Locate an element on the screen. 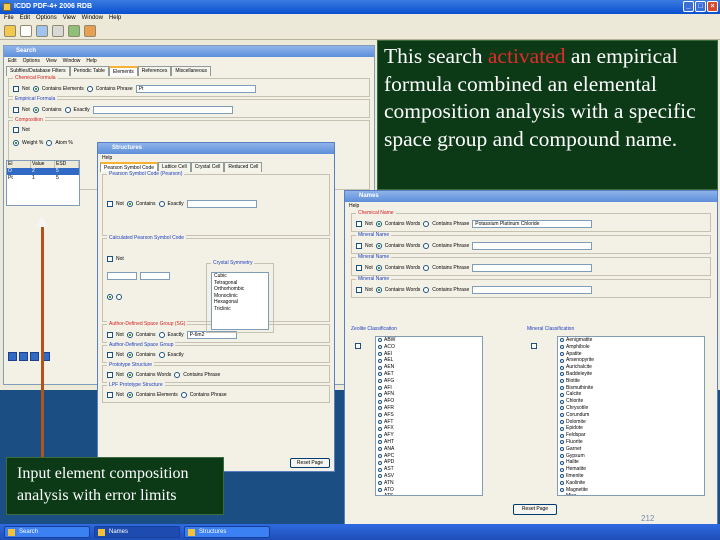 The height and width of the screenshot is (540, 720). names-menu: Help is located at coordinates (531, 206).